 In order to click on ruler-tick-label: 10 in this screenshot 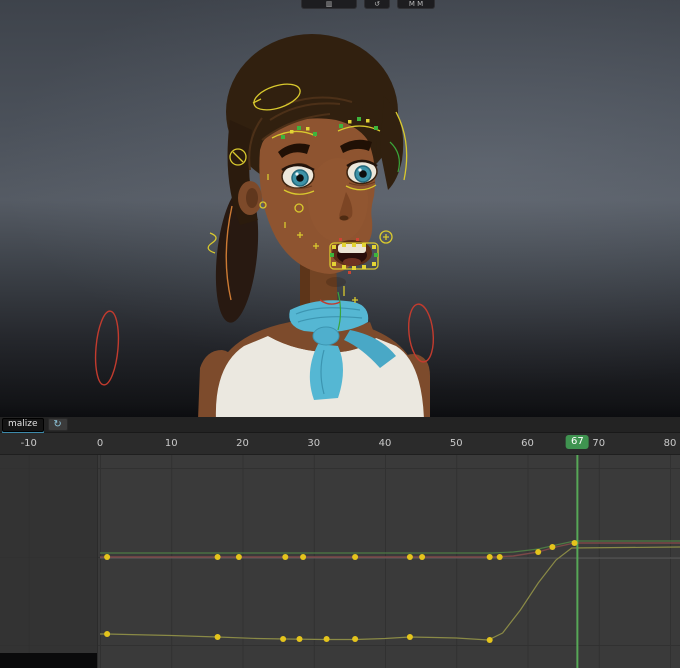, I will do `click(171, 443)`.